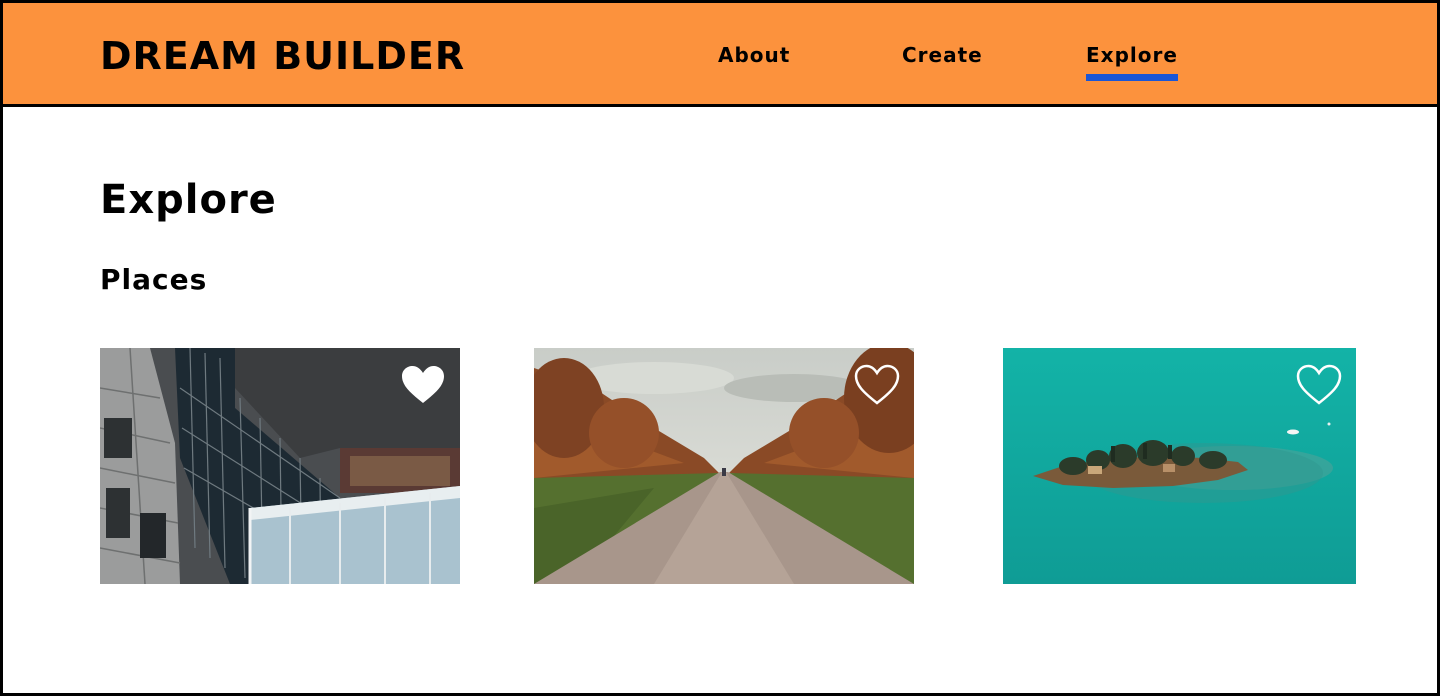 The width and height of the screenshot is (1440, 696). I want to click on nav-create: Create, so click(942, 55).